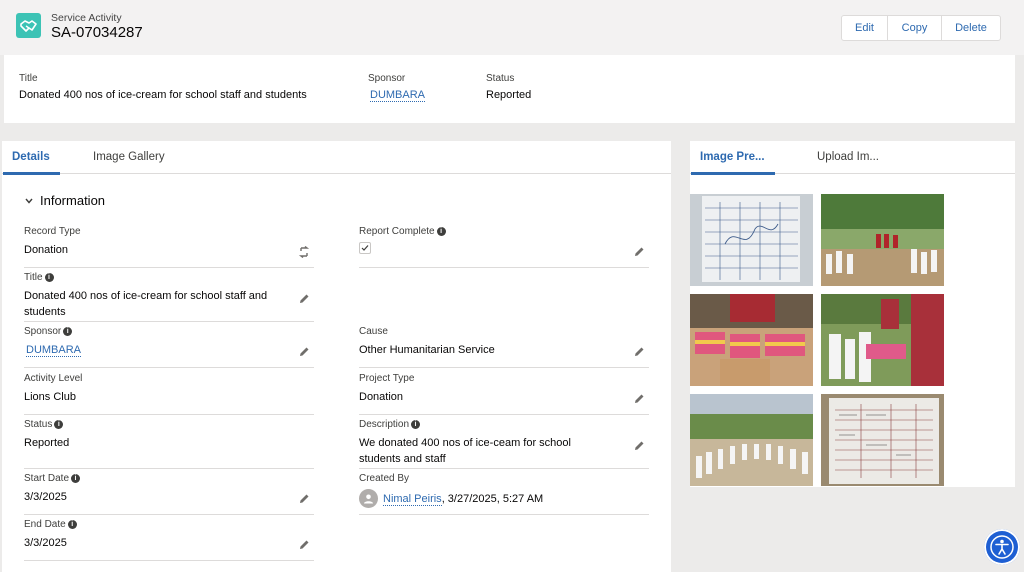 This screenshot has width=1024, height=572. What do you see at coordinates (387, 378) in the screenshot?
I see `field-label: Project Type` at bounding box center [387, 378].